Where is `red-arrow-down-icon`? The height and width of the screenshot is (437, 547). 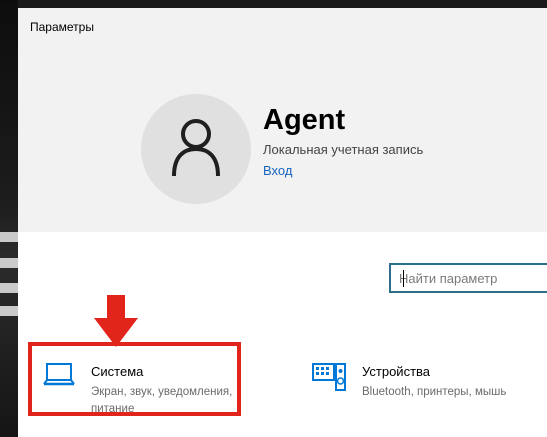 red-arrow-down-icon is located at coordinates (116, 321).